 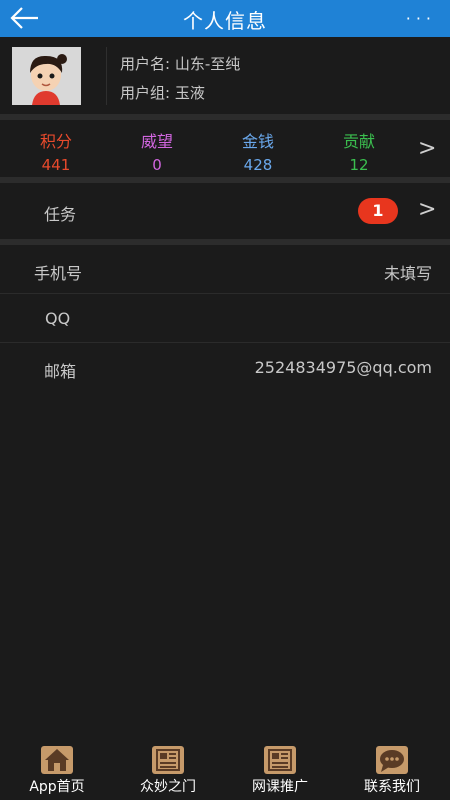 I want to click on qq-row: QQ, so click(x=225, y=318).